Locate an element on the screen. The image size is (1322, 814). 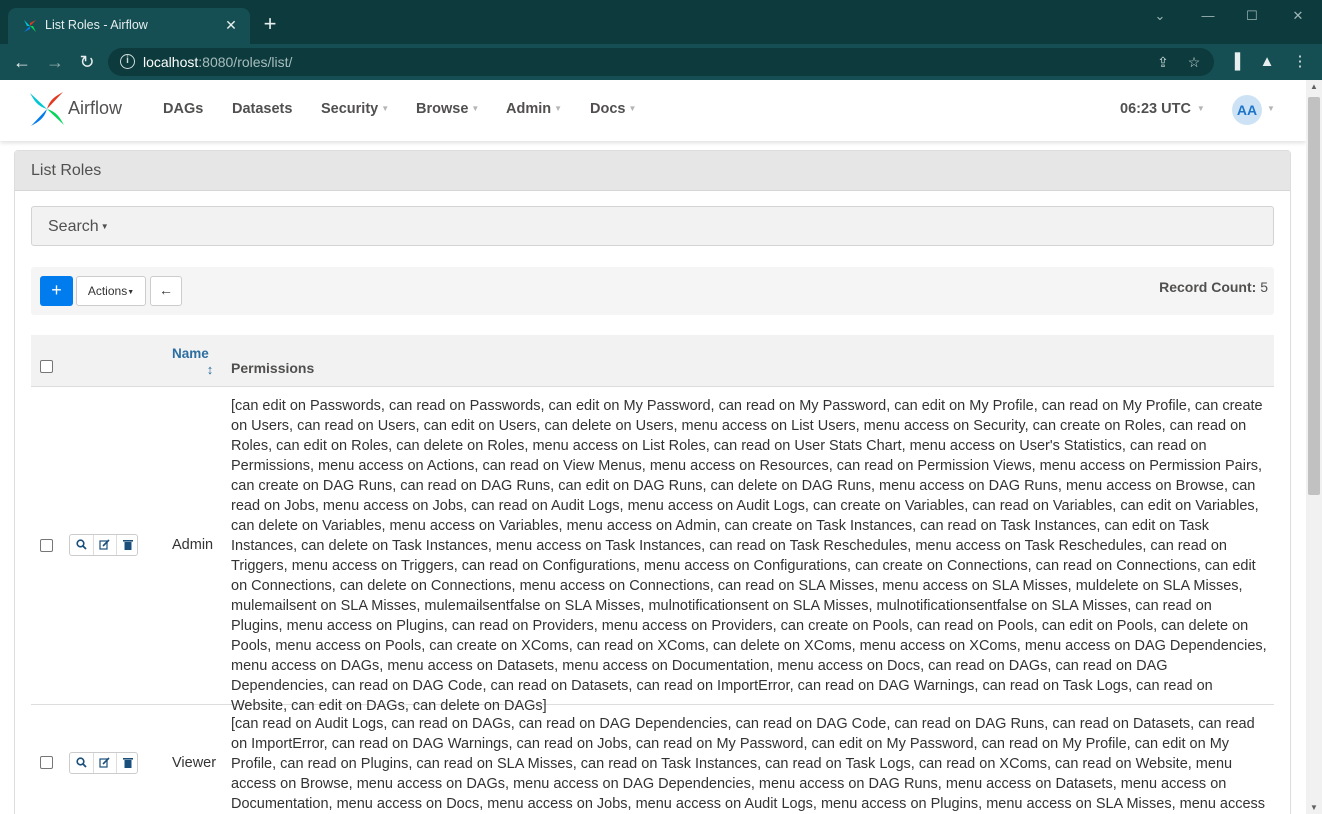
nav-security: Security ▼ is located at coordinates (355, 109).